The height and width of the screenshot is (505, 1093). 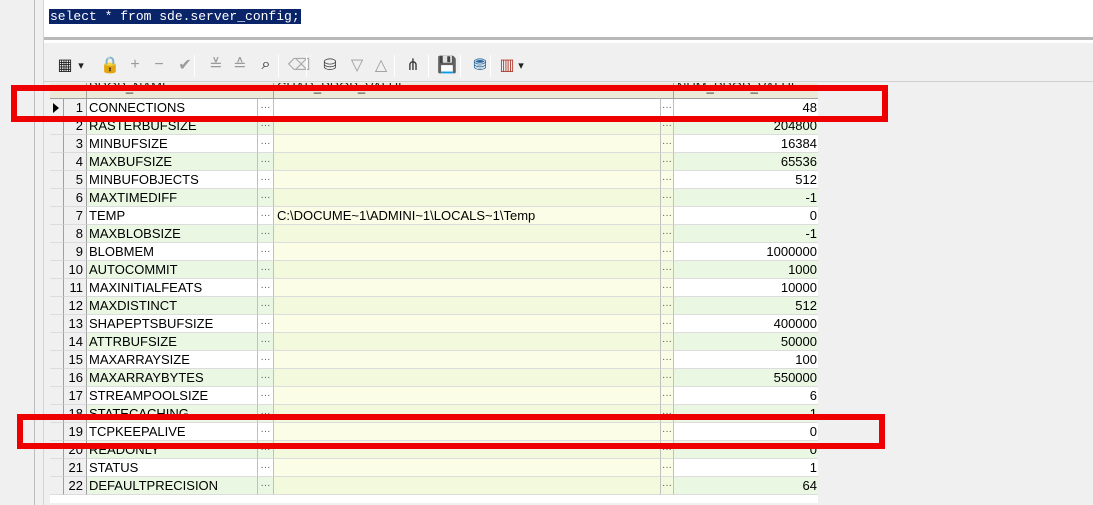 I want to click on table-row: 9 BLOBMEM ··· ··· 1000000, so click(x=434, y=252).